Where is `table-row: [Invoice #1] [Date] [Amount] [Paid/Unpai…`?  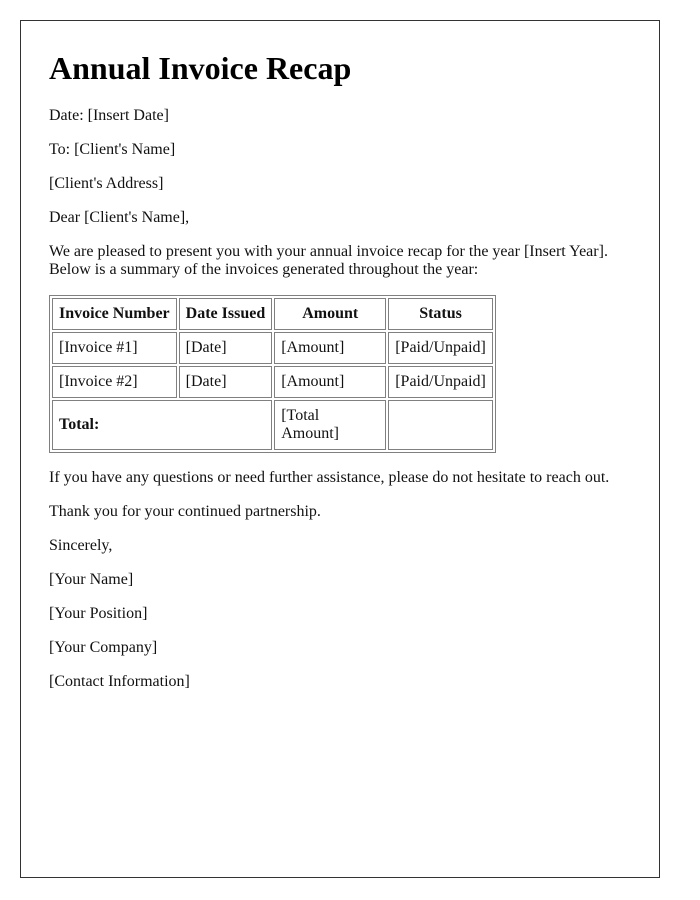 table-row: [Invoice #1] [Date] [Amount] [Paid/Unpai… is located at coordinates (272, 348).